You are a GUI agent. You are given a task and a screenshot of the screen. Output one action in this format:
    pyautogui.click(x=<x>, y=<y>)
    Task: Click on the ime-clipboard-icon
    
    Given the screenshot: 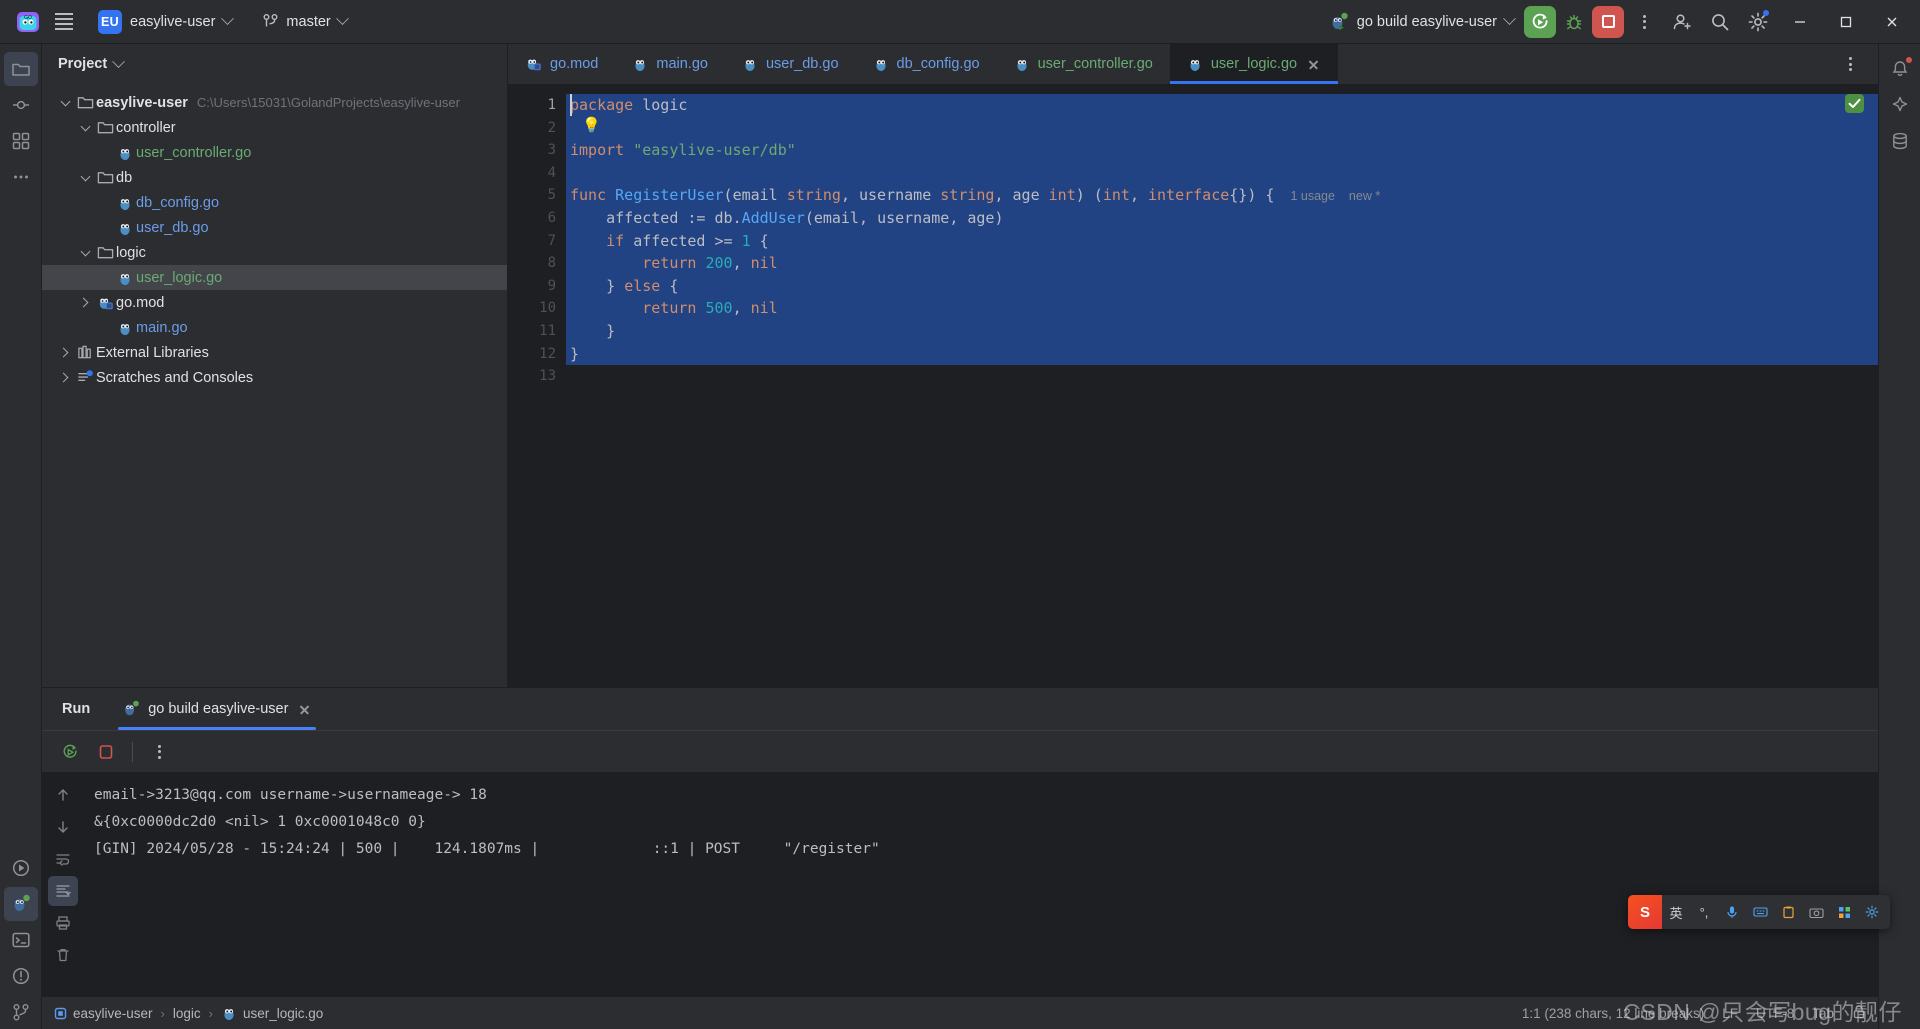 What is the action you would take?
    pyautogui.click(x=1788, y=912)
    